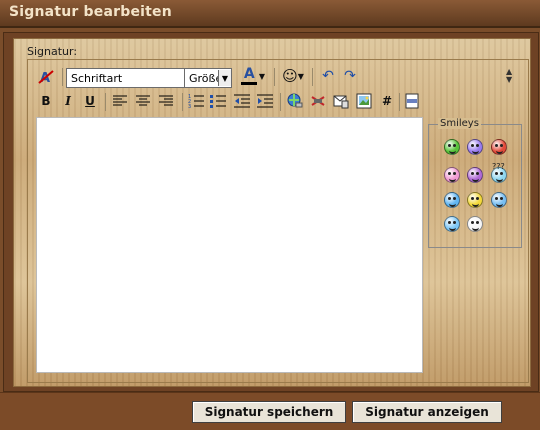 The width and height of the screenshot is (540, 430). What do you see at coordinates (499, 200) in the screenshot?
I see `smiley-eyes-icon` at bounding box center [499, 200].